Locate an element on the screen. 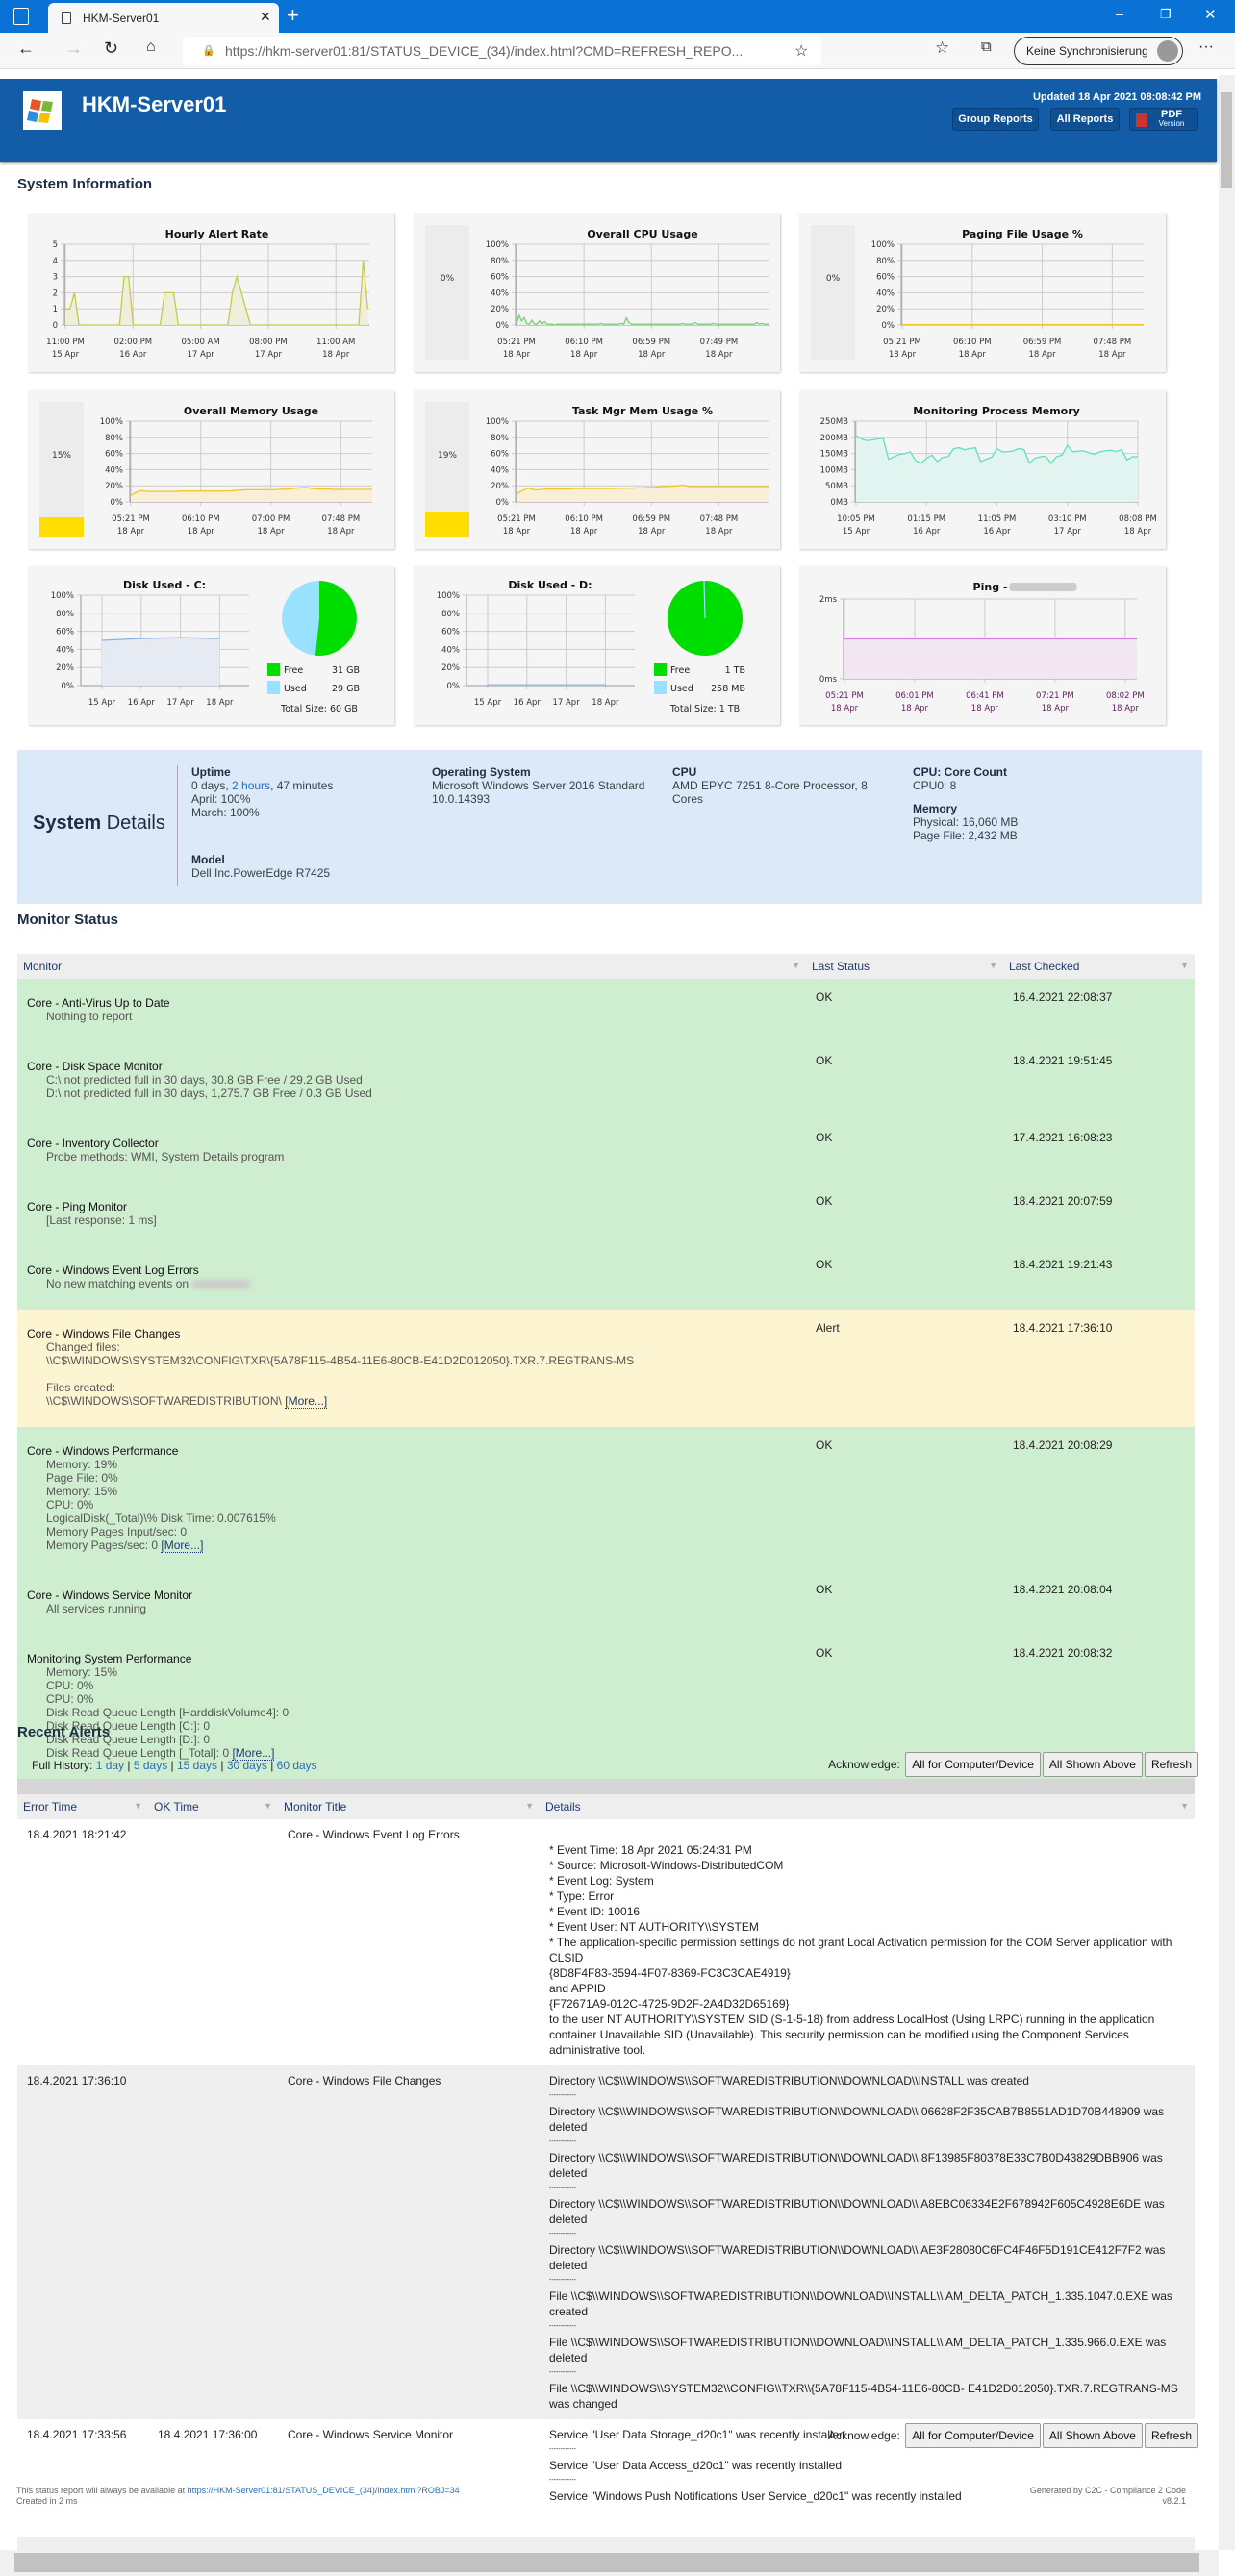 Image resolution: width=1235 pixels, height=2576 pixels. y-tick-label: 50MB is located at coordinates (836, 486).